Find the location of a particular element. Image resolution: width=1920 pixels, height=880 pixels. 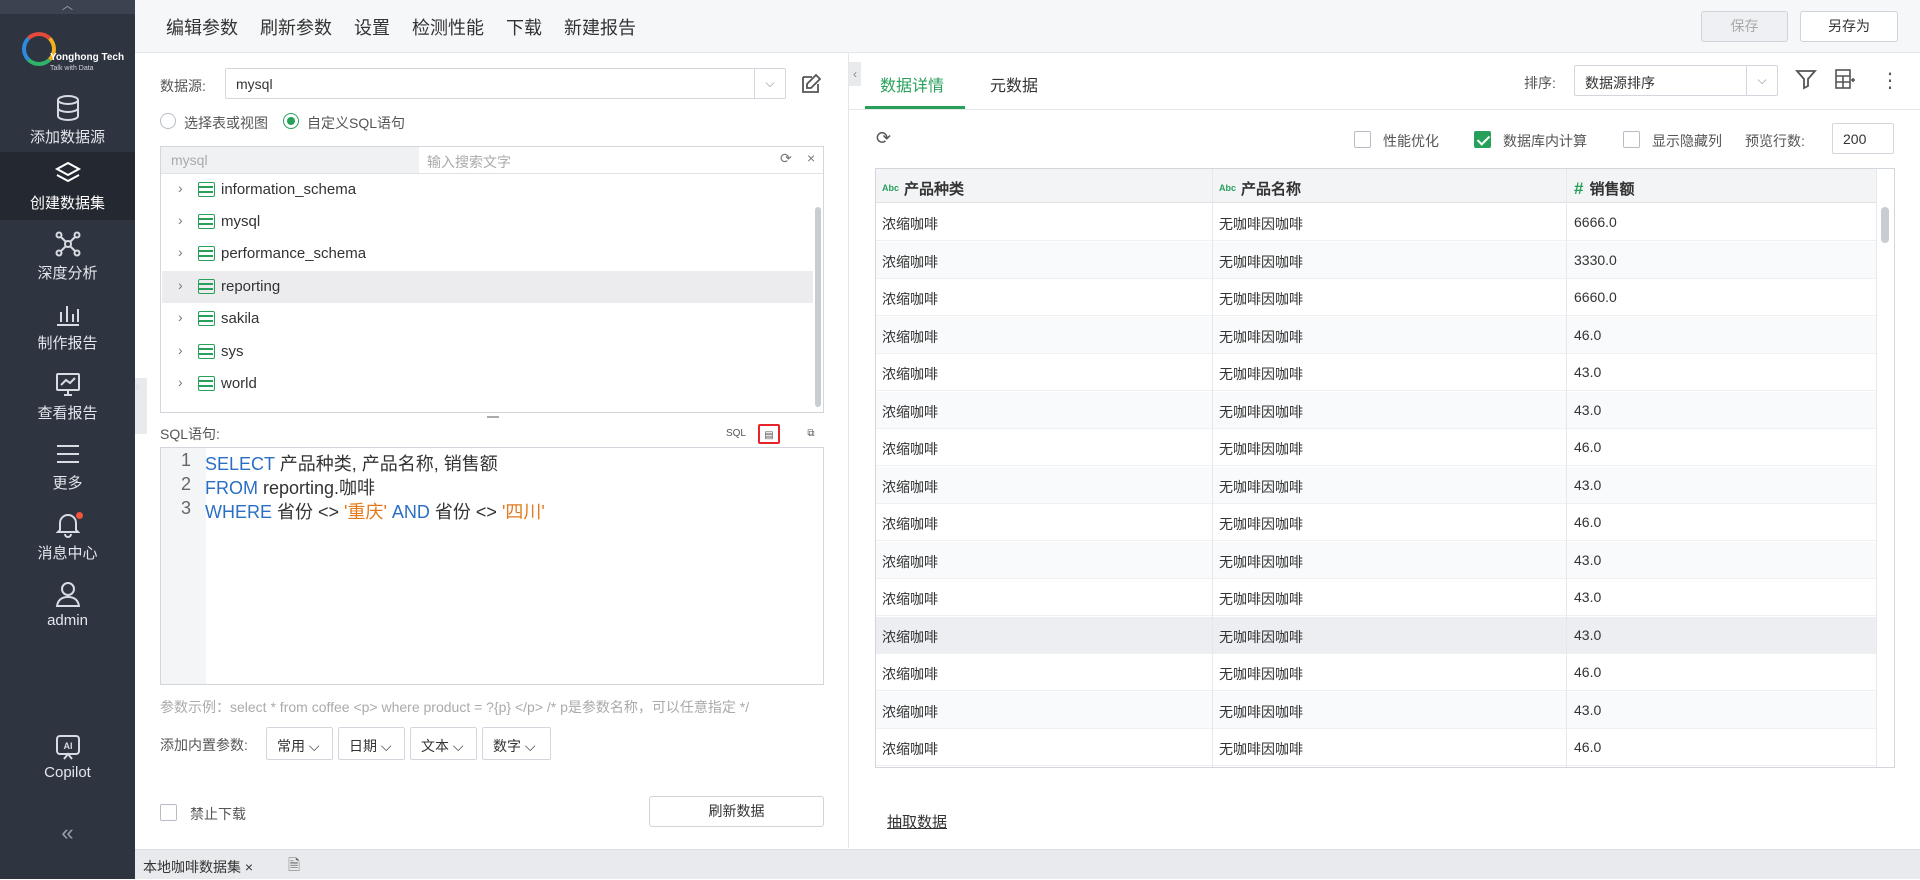

menu-edit-params: 编辑参数 is located at coordinates (202, 27).